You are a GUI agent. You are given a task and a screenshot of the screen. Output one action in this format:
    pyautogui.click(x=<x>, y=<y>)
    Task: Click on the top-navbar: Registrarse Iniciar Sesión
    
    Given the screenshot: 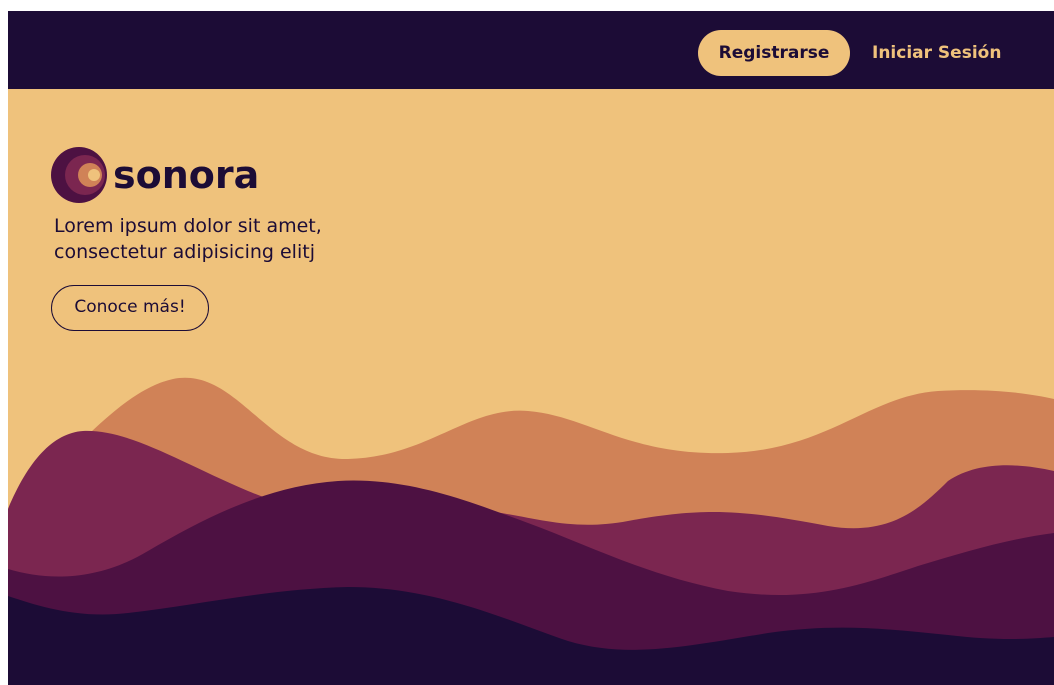 What is the action you would take?
    pyautogui.click(x=531, y=50)
    